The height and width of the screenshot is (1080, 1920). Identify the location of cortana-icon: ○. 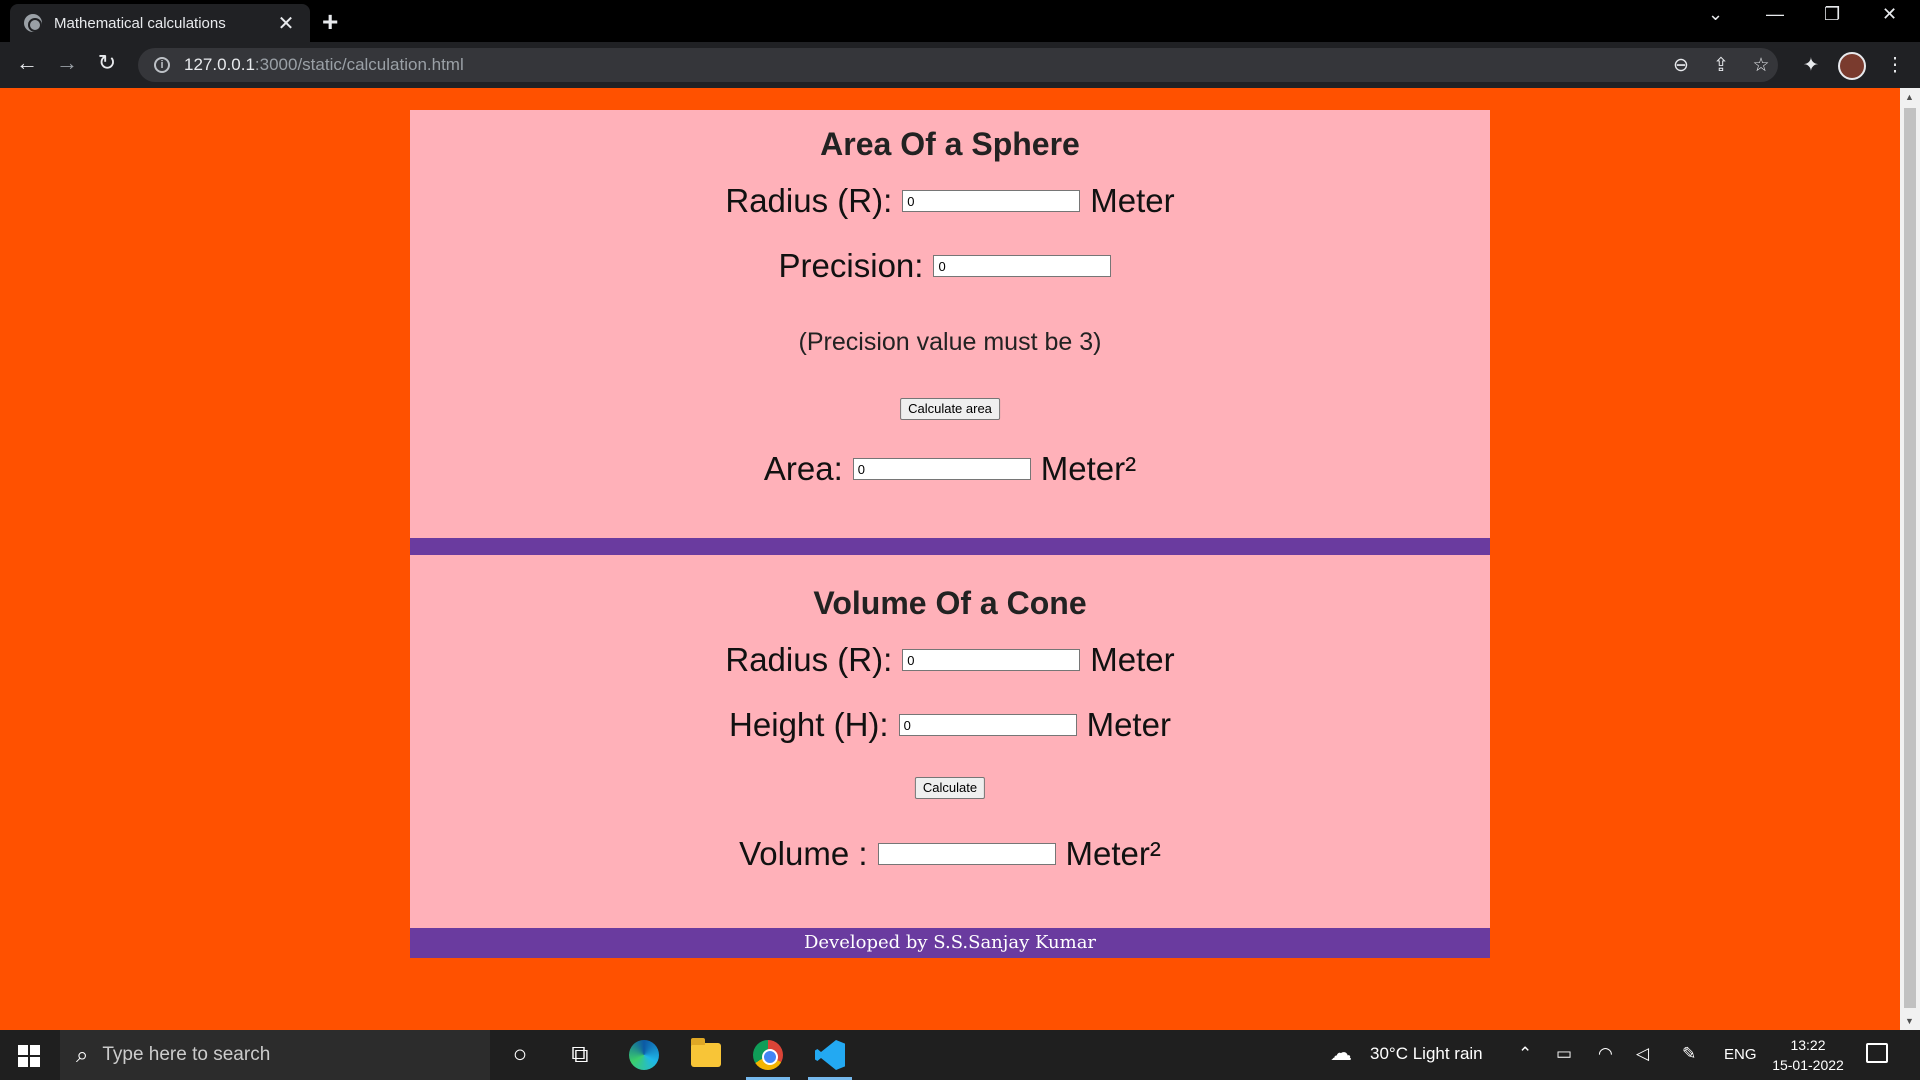
(520, 1055).